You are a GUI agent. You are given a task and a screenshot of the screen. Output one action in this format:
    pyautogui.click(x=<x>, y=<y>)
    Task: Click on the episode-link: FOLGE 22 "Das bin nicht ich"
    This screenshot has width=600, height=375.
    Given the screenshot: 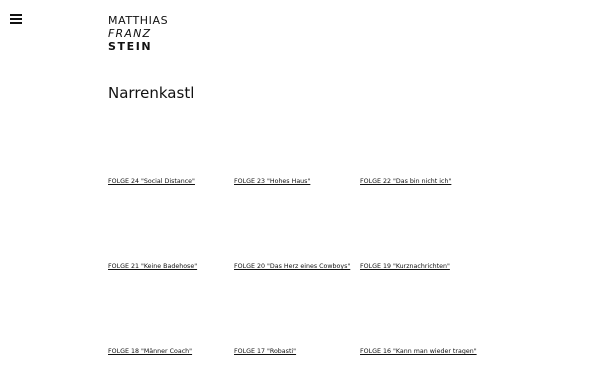 What is the action you would take?
    pyautogui.click(x=405, y=181)
    